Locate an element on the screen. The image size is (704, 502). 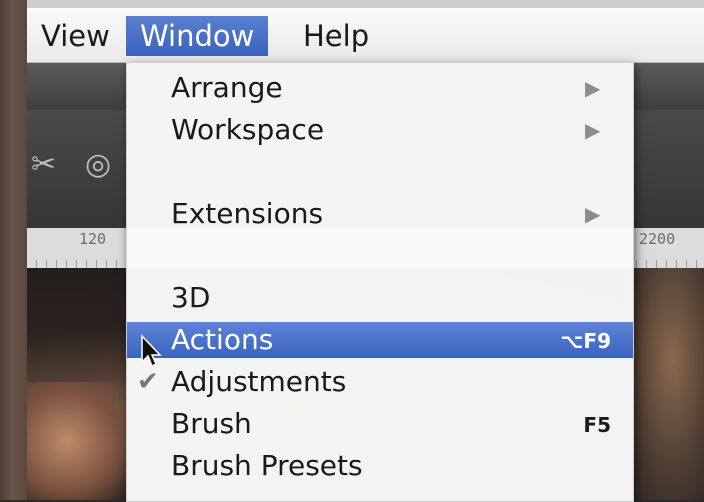
menu-item-arrange: Arrange ▶ is located at coordinates (380, 88).